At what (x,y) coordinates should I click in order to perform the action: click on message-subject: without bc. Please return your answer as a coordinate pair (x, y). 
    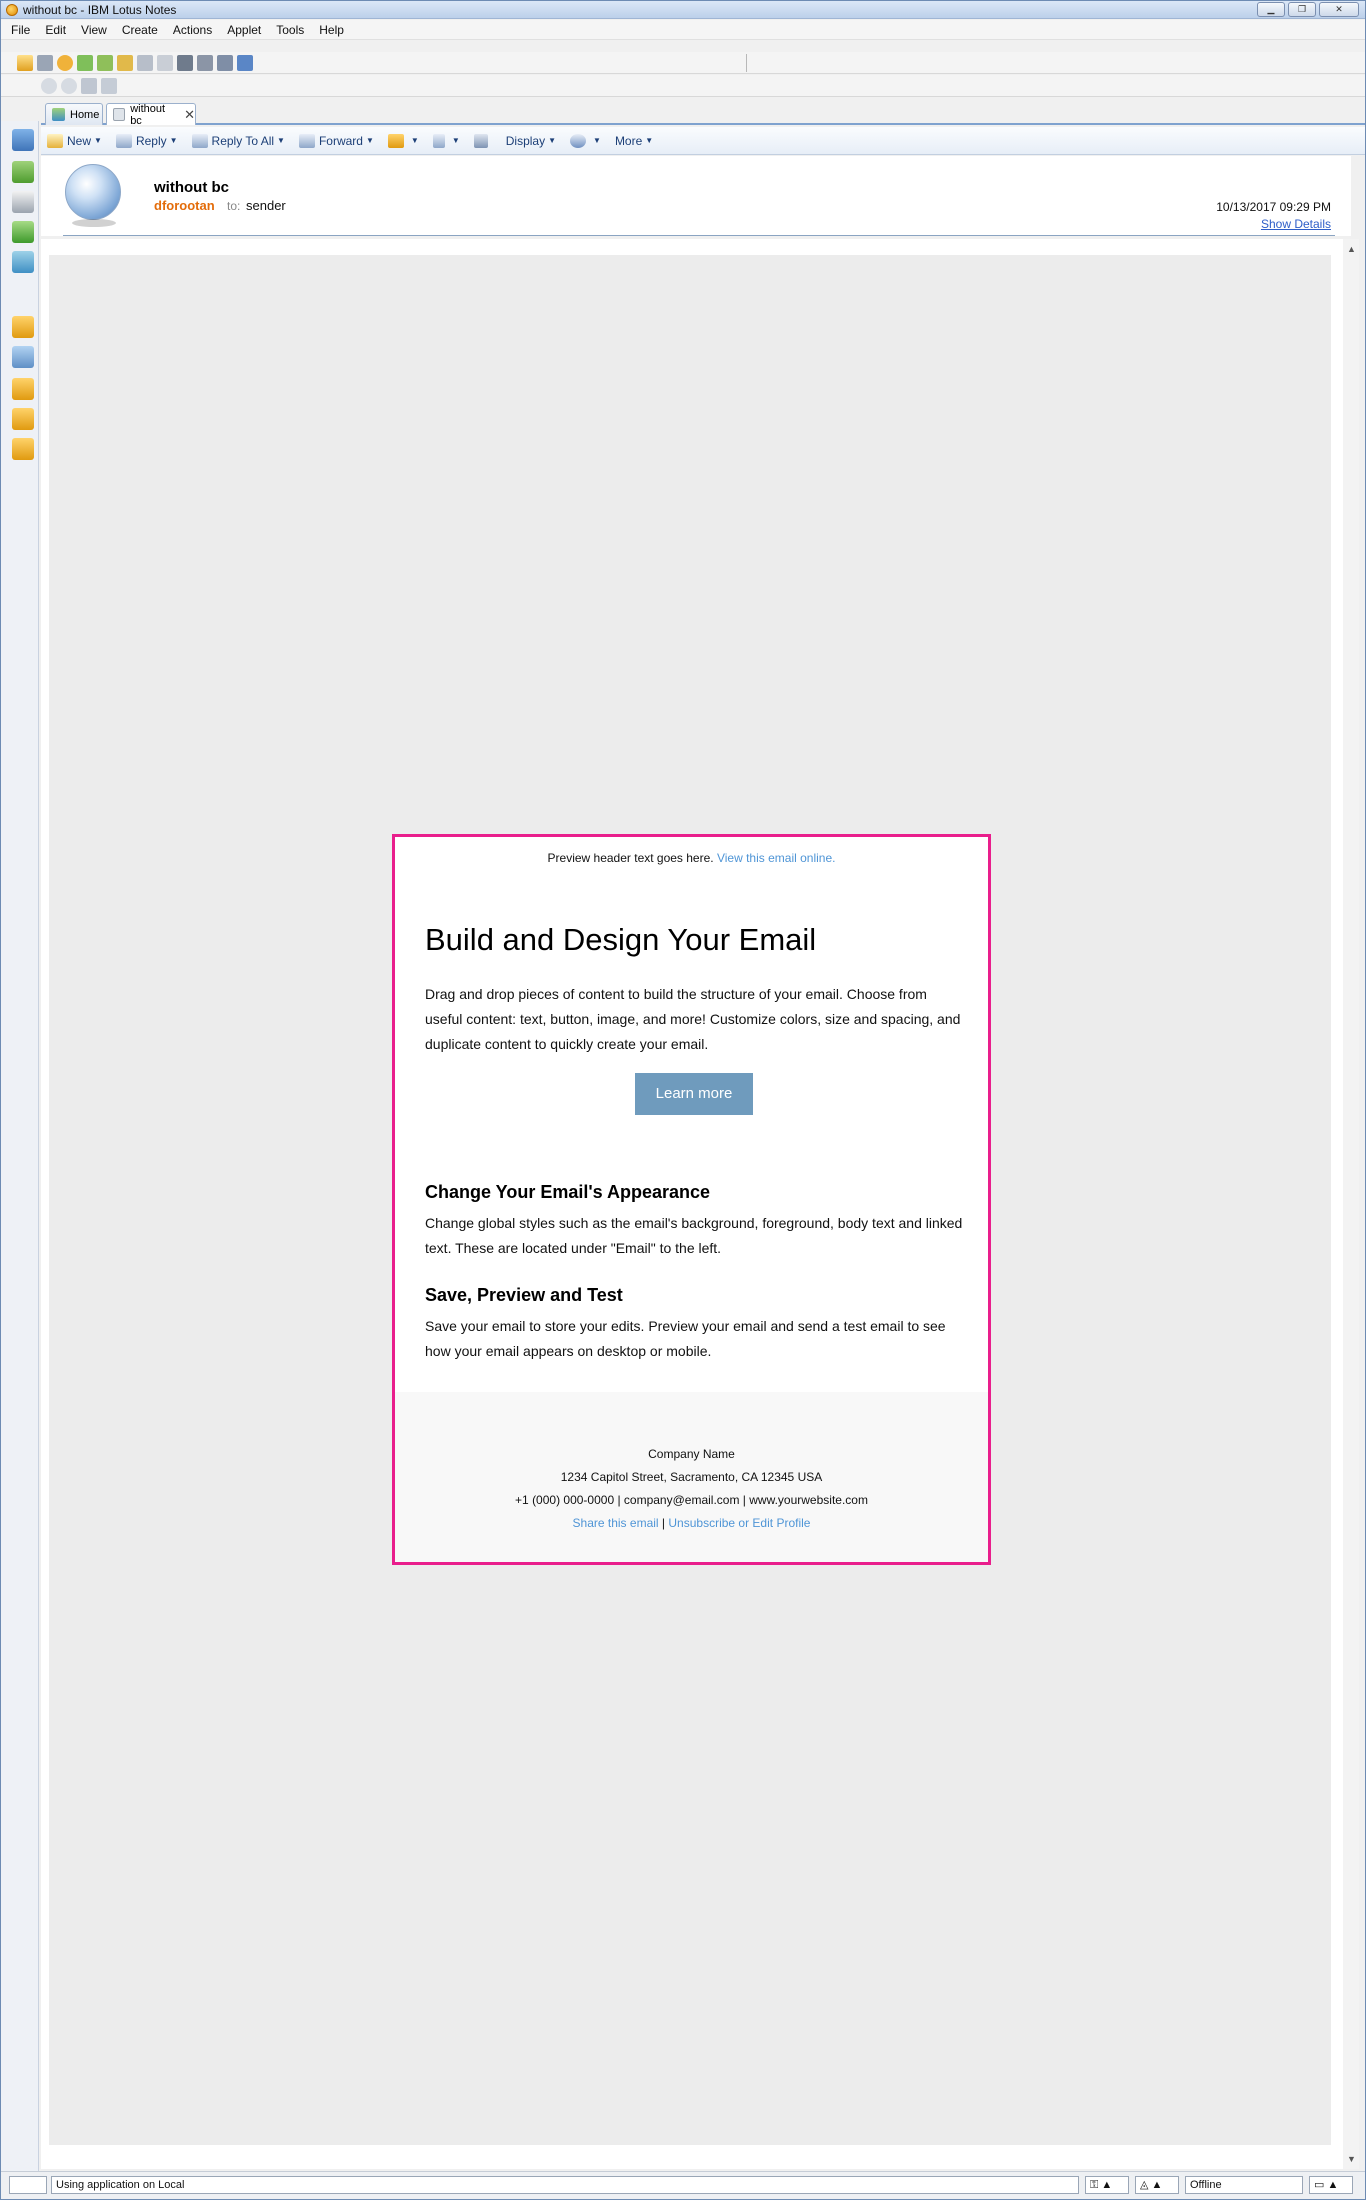
    Looking at the image, I should click on (191, 187).